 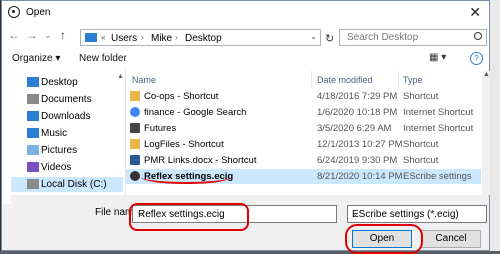 What do you see at coordinates (437, 57) in the screenshot?
I see `view-options-icon: ▦ ▾` at bounding box center [437, 57].